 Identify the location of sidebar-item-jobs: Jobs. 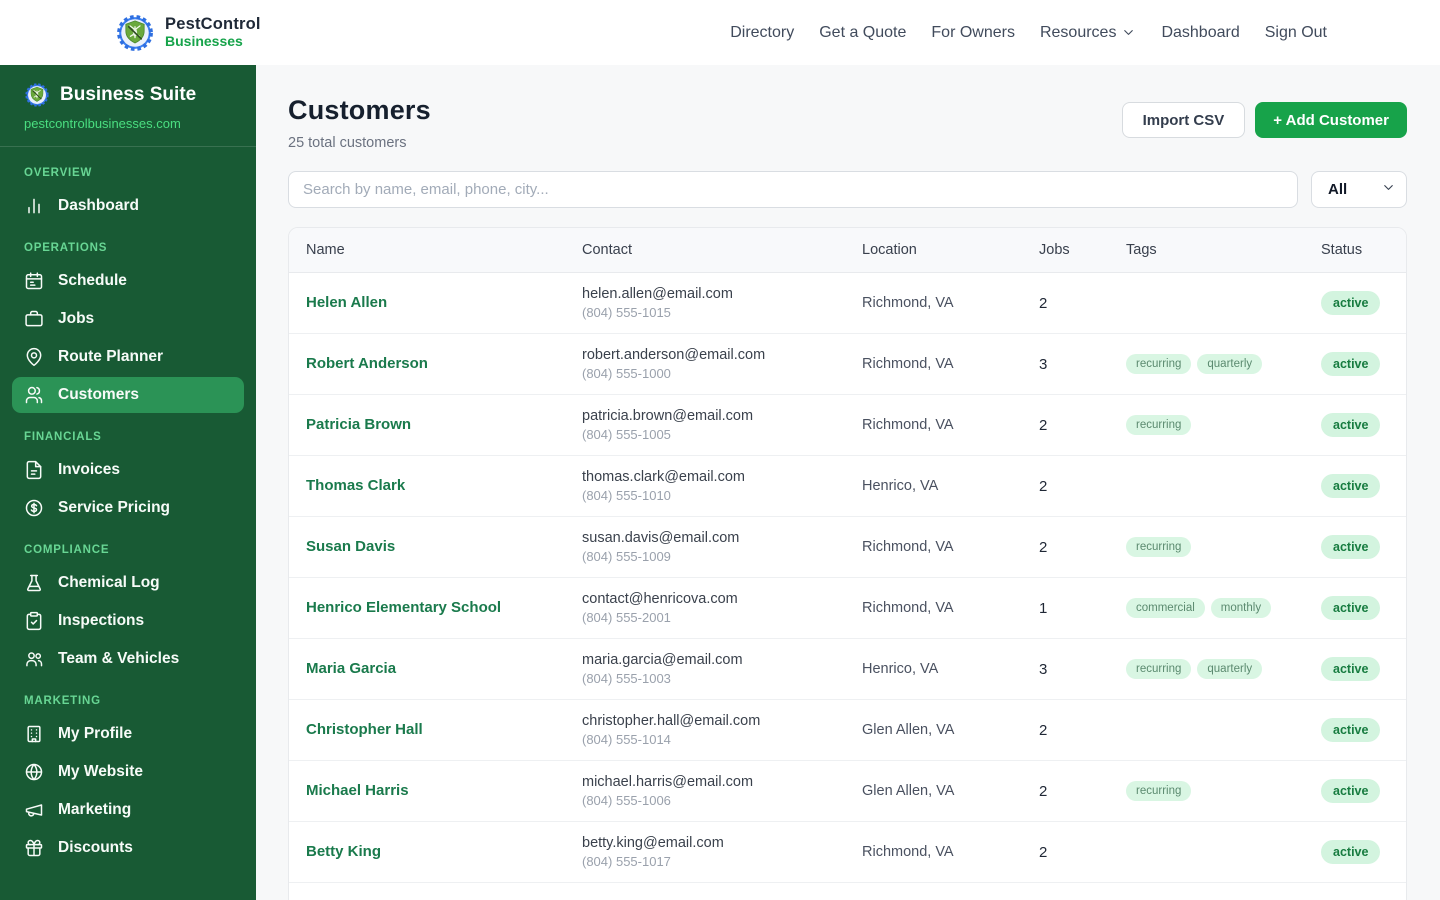
(128, 319).